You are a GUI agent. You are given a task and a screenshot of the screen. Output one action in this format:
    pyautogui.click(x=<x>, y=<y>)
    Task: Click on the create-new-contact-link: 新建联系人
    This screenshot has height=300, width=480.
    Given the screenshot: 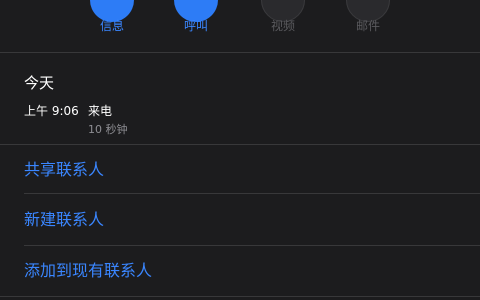 What is the action you would take?
    pyautogui.click(x=64, y=220)
    